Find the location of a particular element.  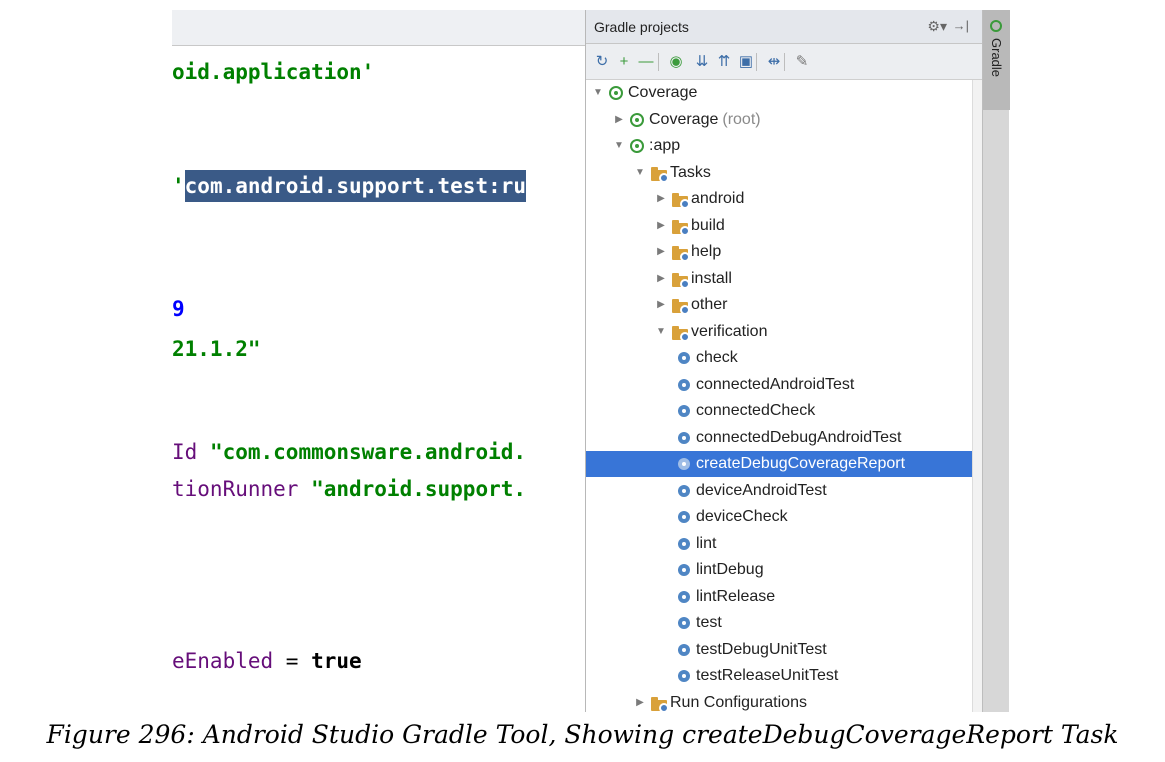

editor-header is located at coordinates (378, 28).